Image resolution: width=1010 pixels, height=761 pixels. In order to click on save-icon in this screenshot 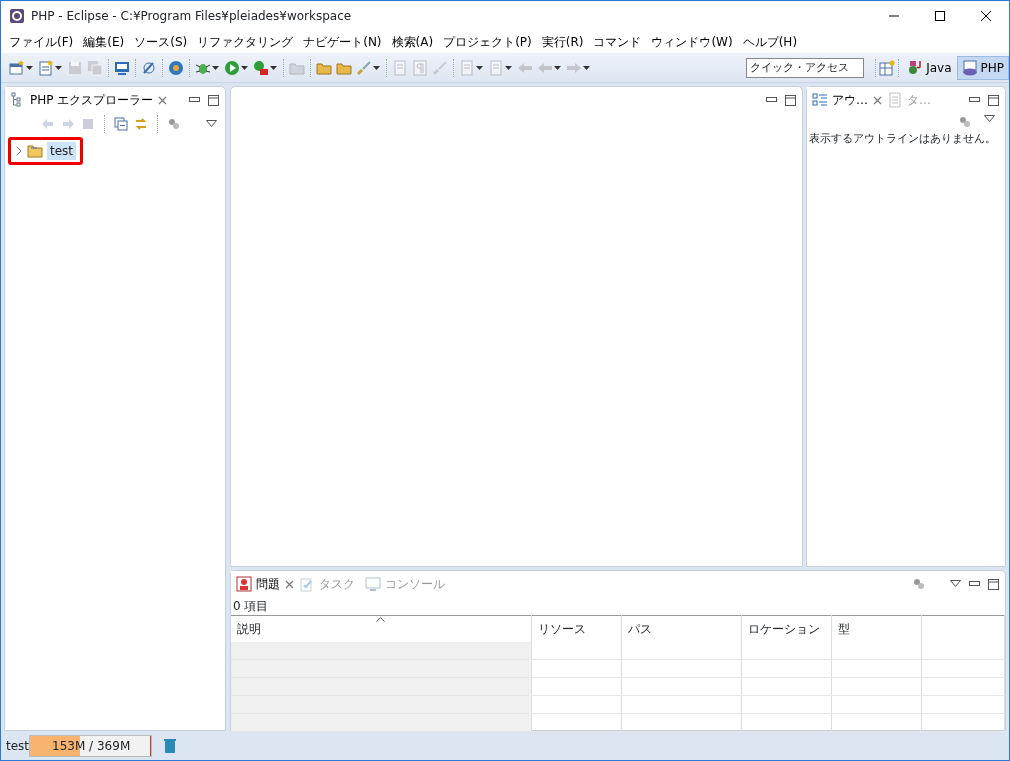, I will do `click(75, 67)`.